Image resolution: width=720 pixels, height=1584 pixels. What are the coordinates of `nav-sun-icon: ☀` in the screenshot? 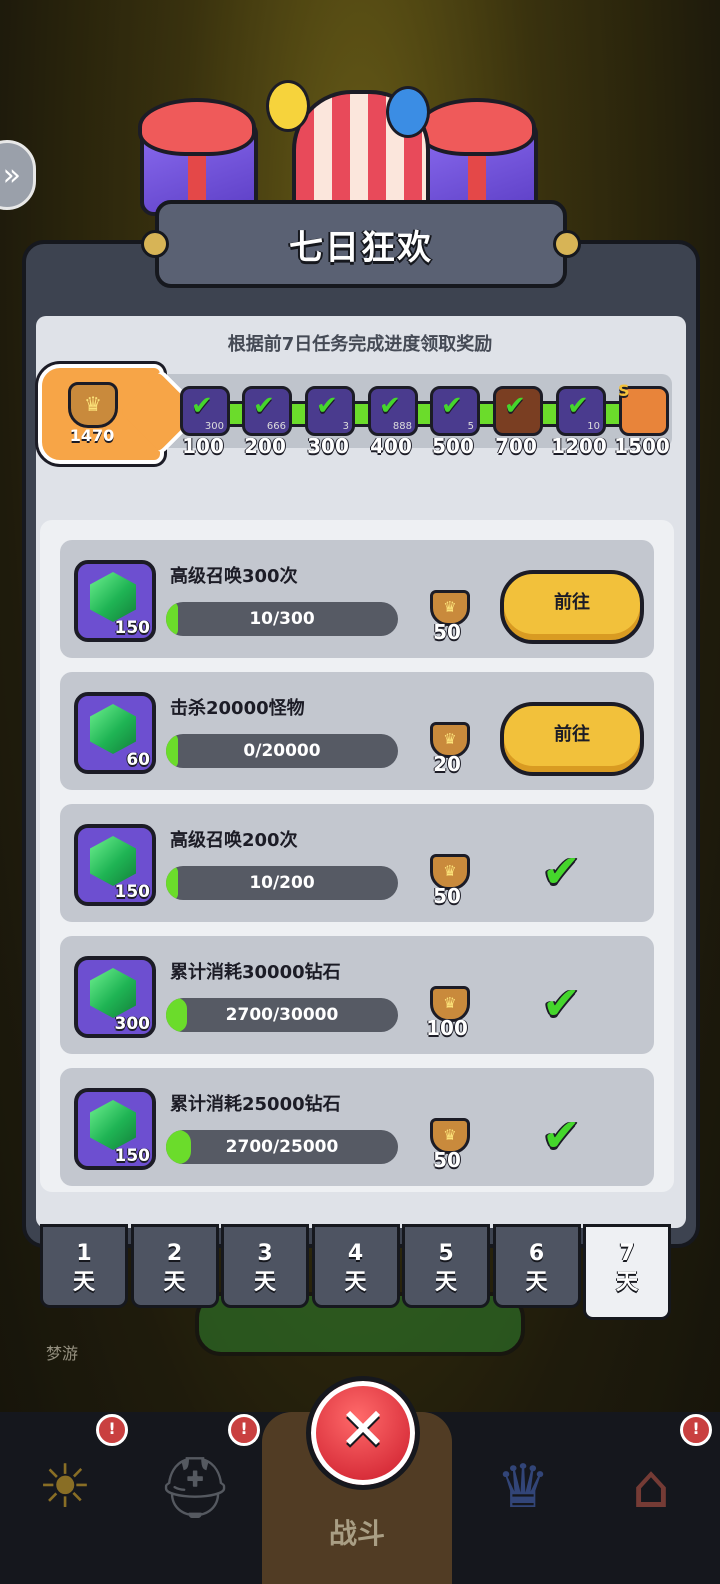 It's located at (65, 1487).